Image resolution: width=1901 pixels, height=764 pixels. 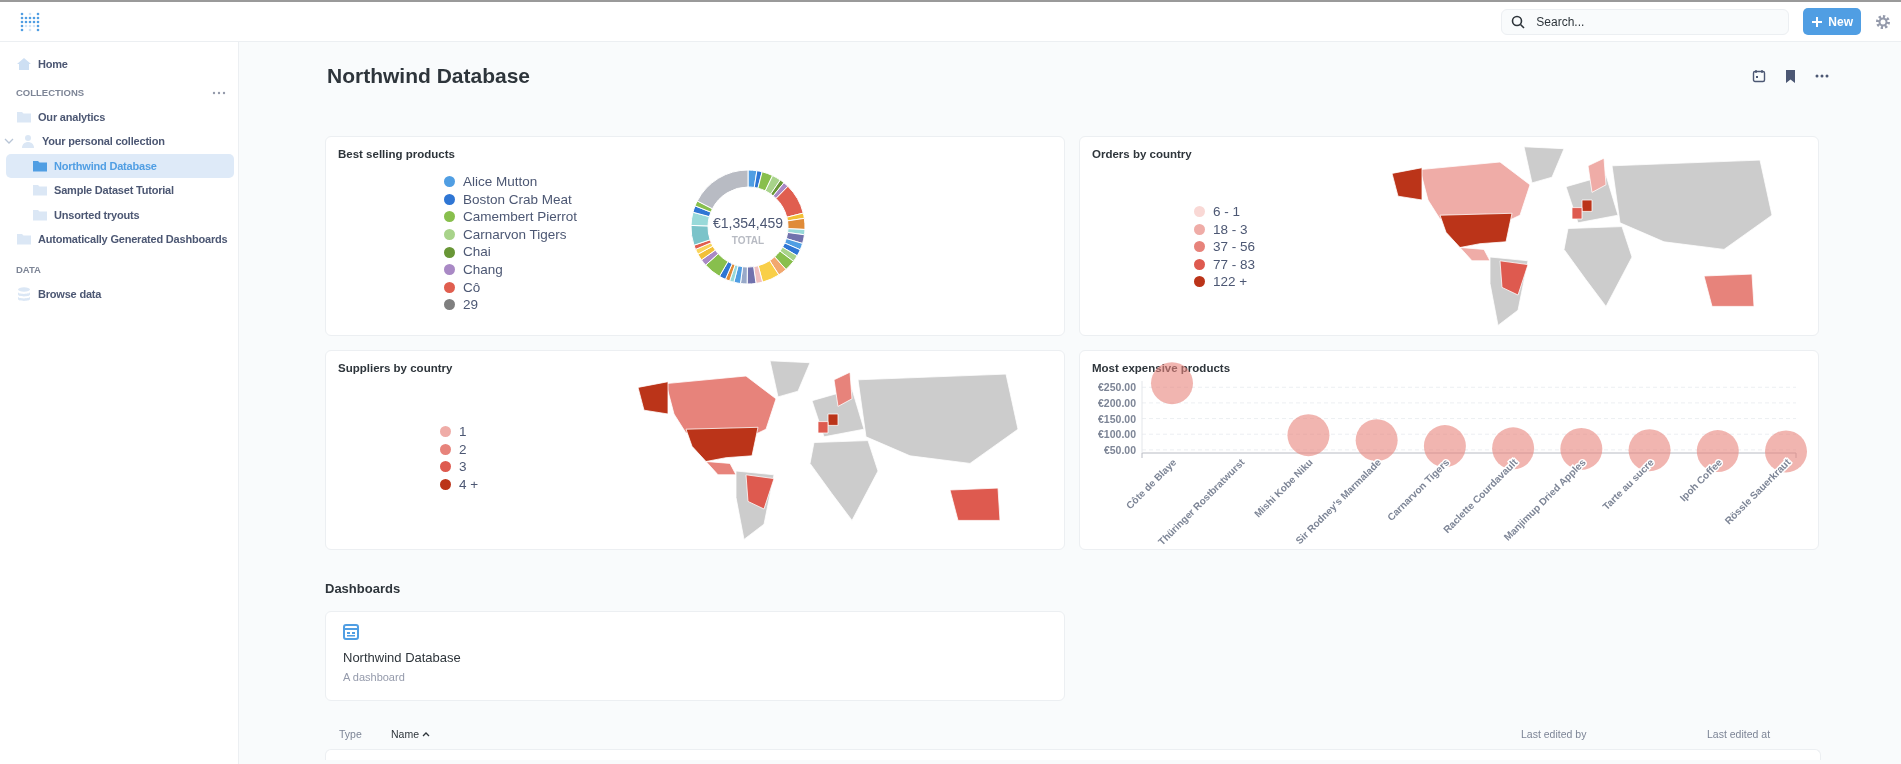 I want to click on total-label: TOTAL, so click(x=748, y=240).